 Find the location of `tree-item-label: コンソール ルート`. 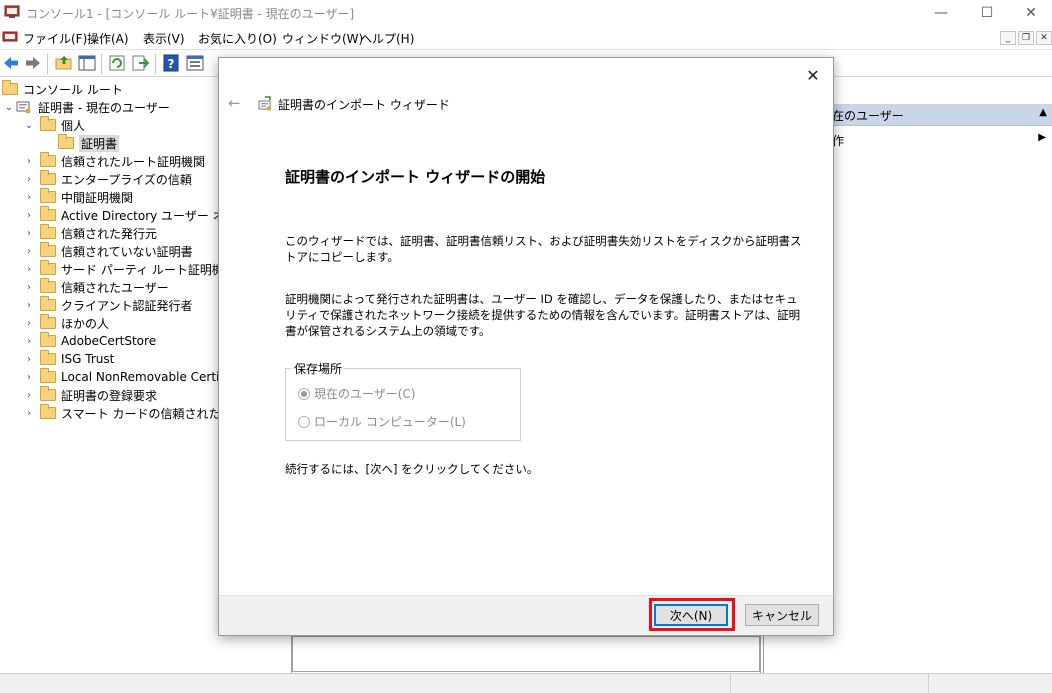

tree-item-label: コンソール ルート is located at coordinates (73, 89).